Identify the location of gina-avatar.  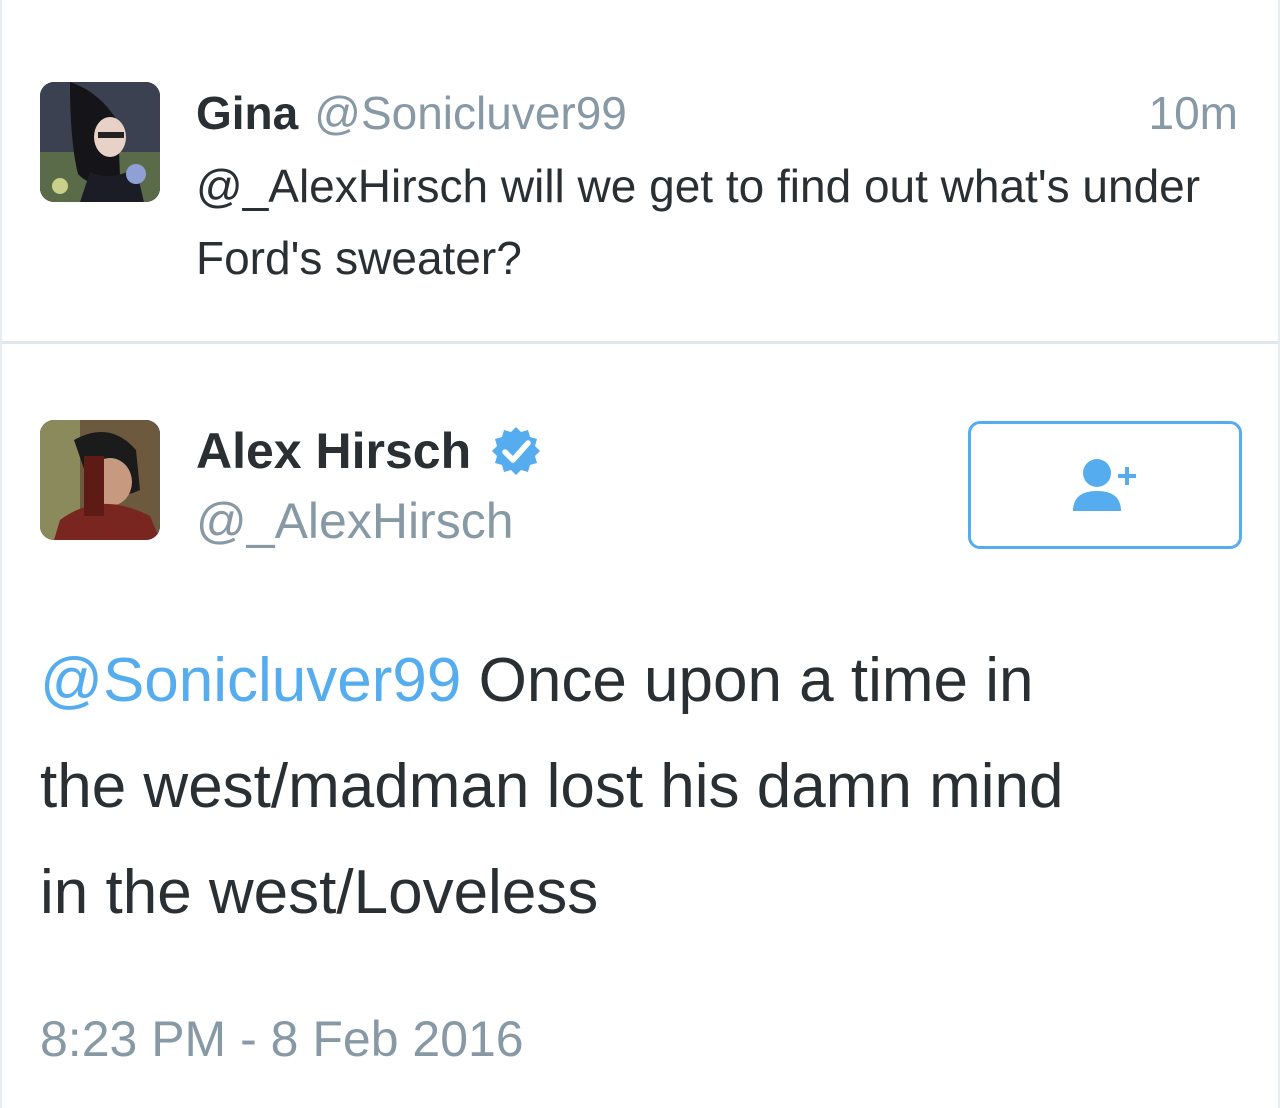
(100, 142).